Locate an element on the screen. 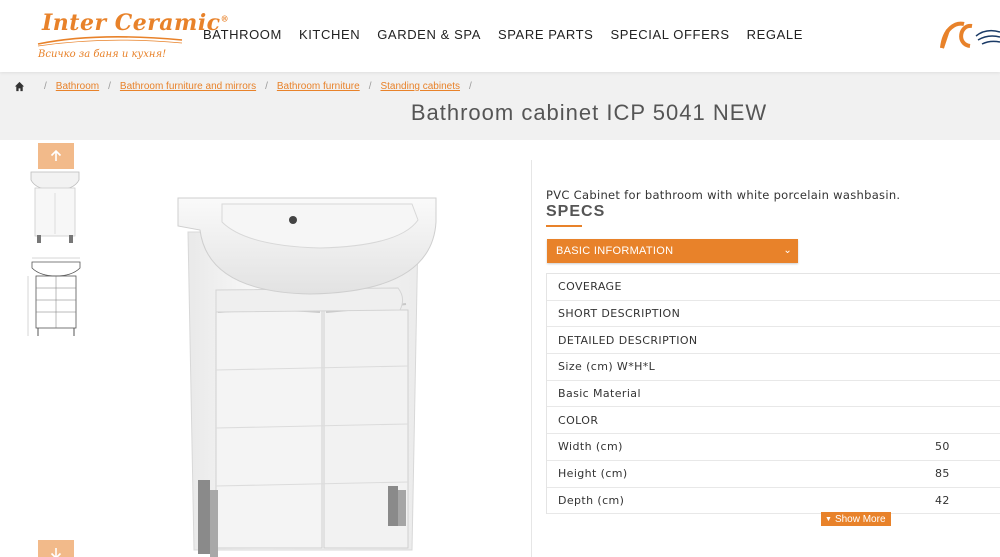 This screenshot has height=557, width=1000. spec-label: Basic Material is located at coordinates (599, 394).